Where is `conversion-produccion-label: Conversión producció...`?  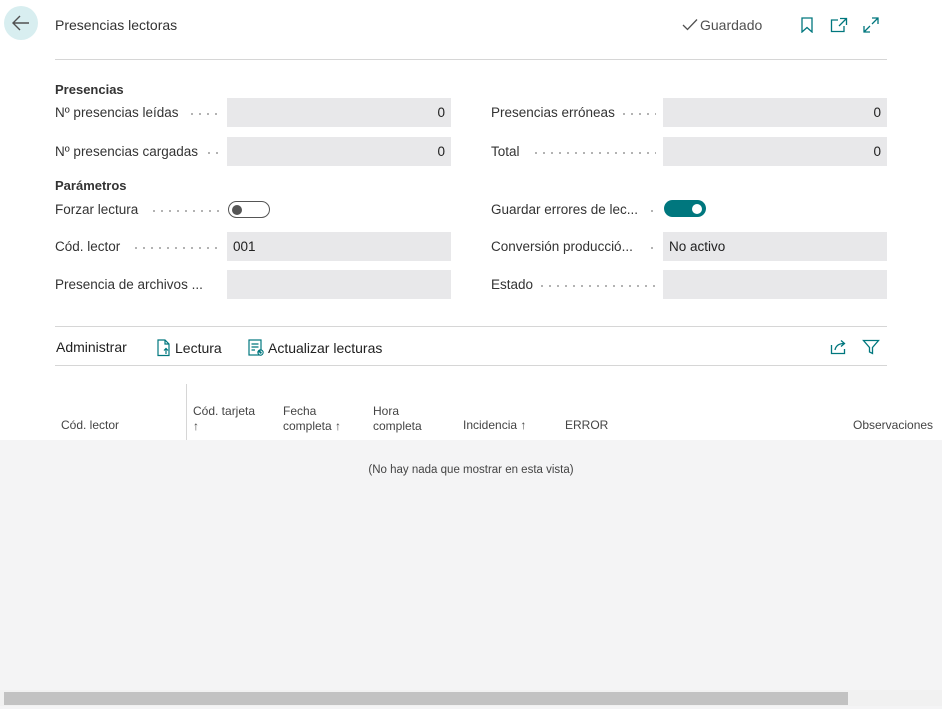 conversion-produccion-label: Conversión producció... is located at coordinates (562, 246).